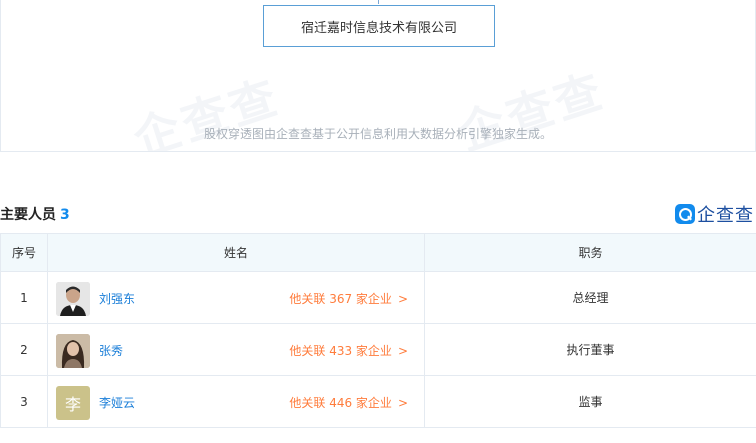 Image resolution: width=756 pixels, height=443 pixels. Describe the element at coordinates (590, 349) in the screenshot. I see `position-cell: 执行董事` at that location.